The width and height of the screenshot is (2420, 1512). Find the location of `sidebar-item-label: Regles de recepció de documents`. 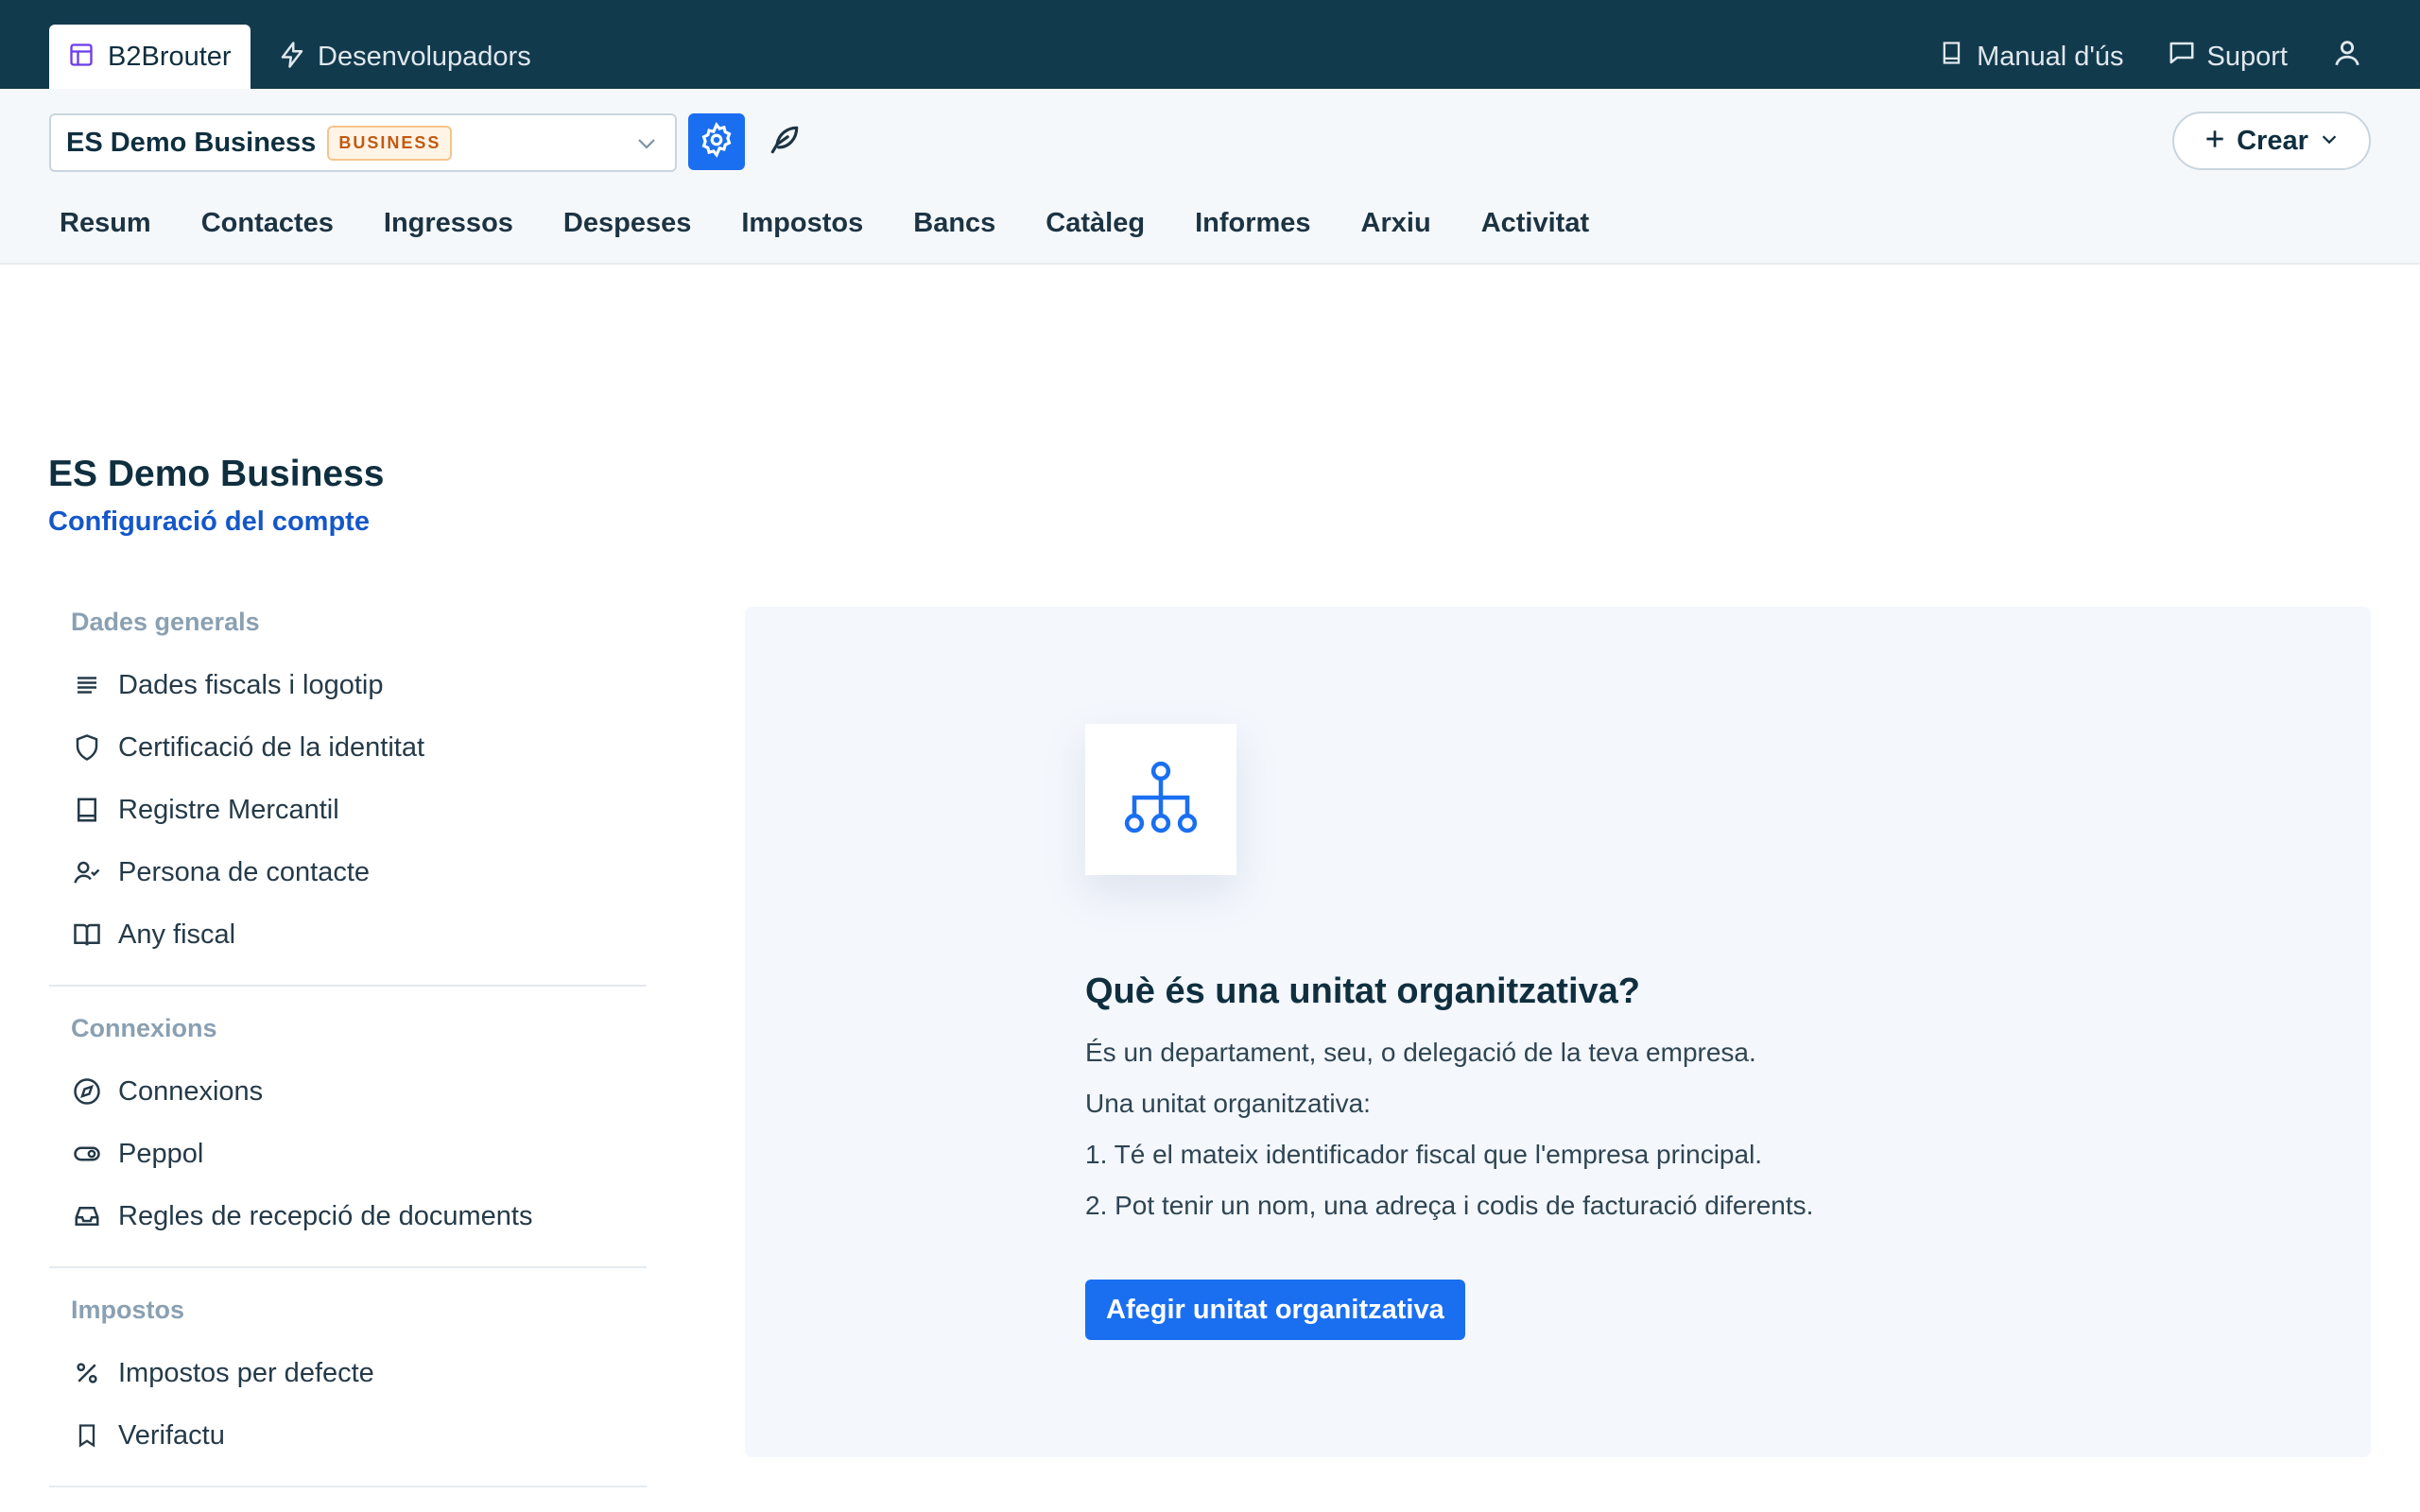

sidebar-item-label: Regles de recepció de documents is located at coordinates (325, 1215).